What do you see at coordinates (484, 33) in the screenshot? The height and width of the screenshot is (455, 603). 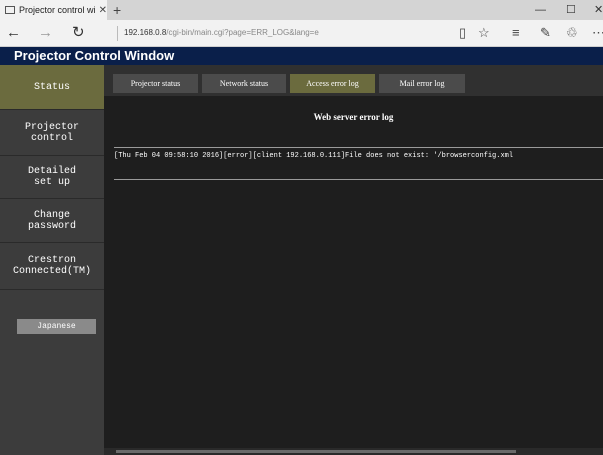 I see `favorite-star-icon: ☆` at bounding box center [484, 33].